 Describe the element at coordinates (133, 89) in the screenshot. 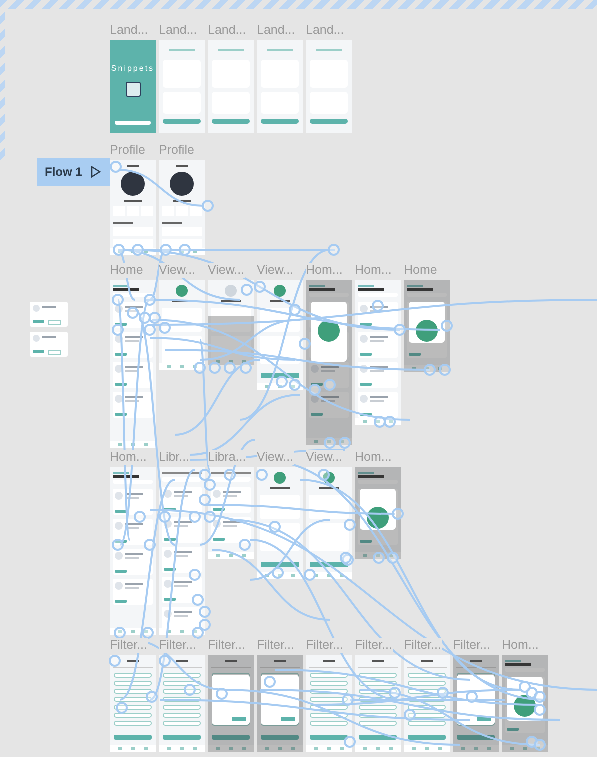

I see `logo-icon` at that location.